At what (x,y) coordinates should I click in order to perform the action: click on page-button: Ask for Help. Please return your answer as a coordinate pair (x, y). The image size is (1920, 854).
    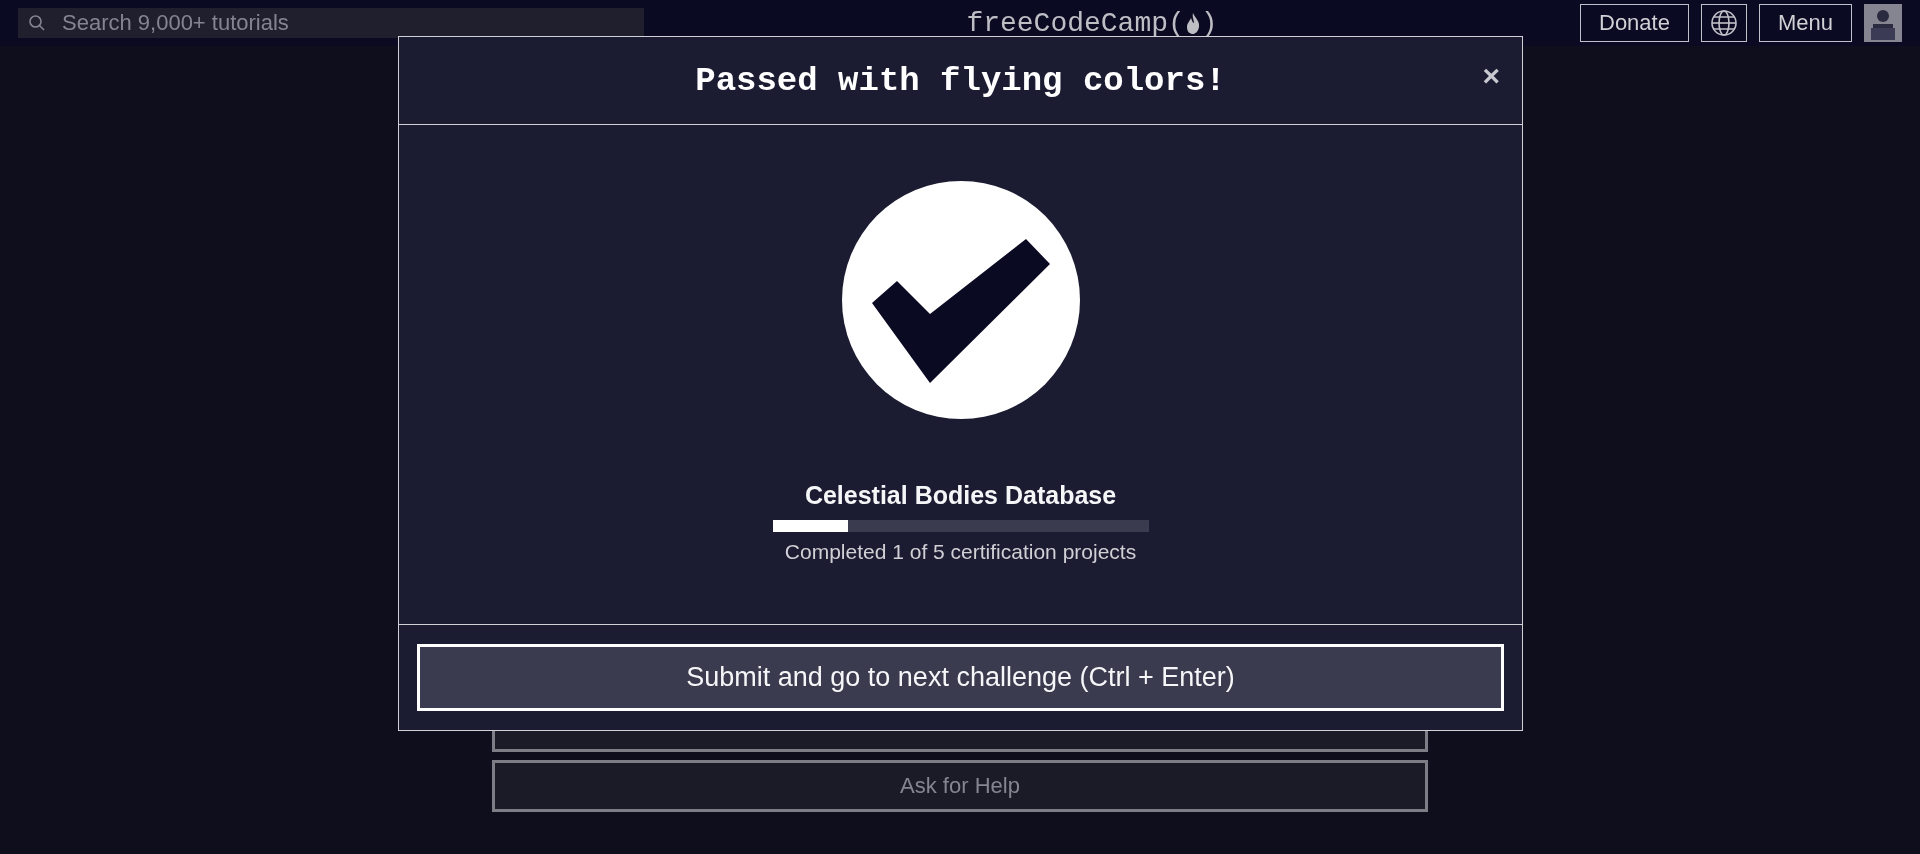
    Looking at the image, I should click on (960, 786).